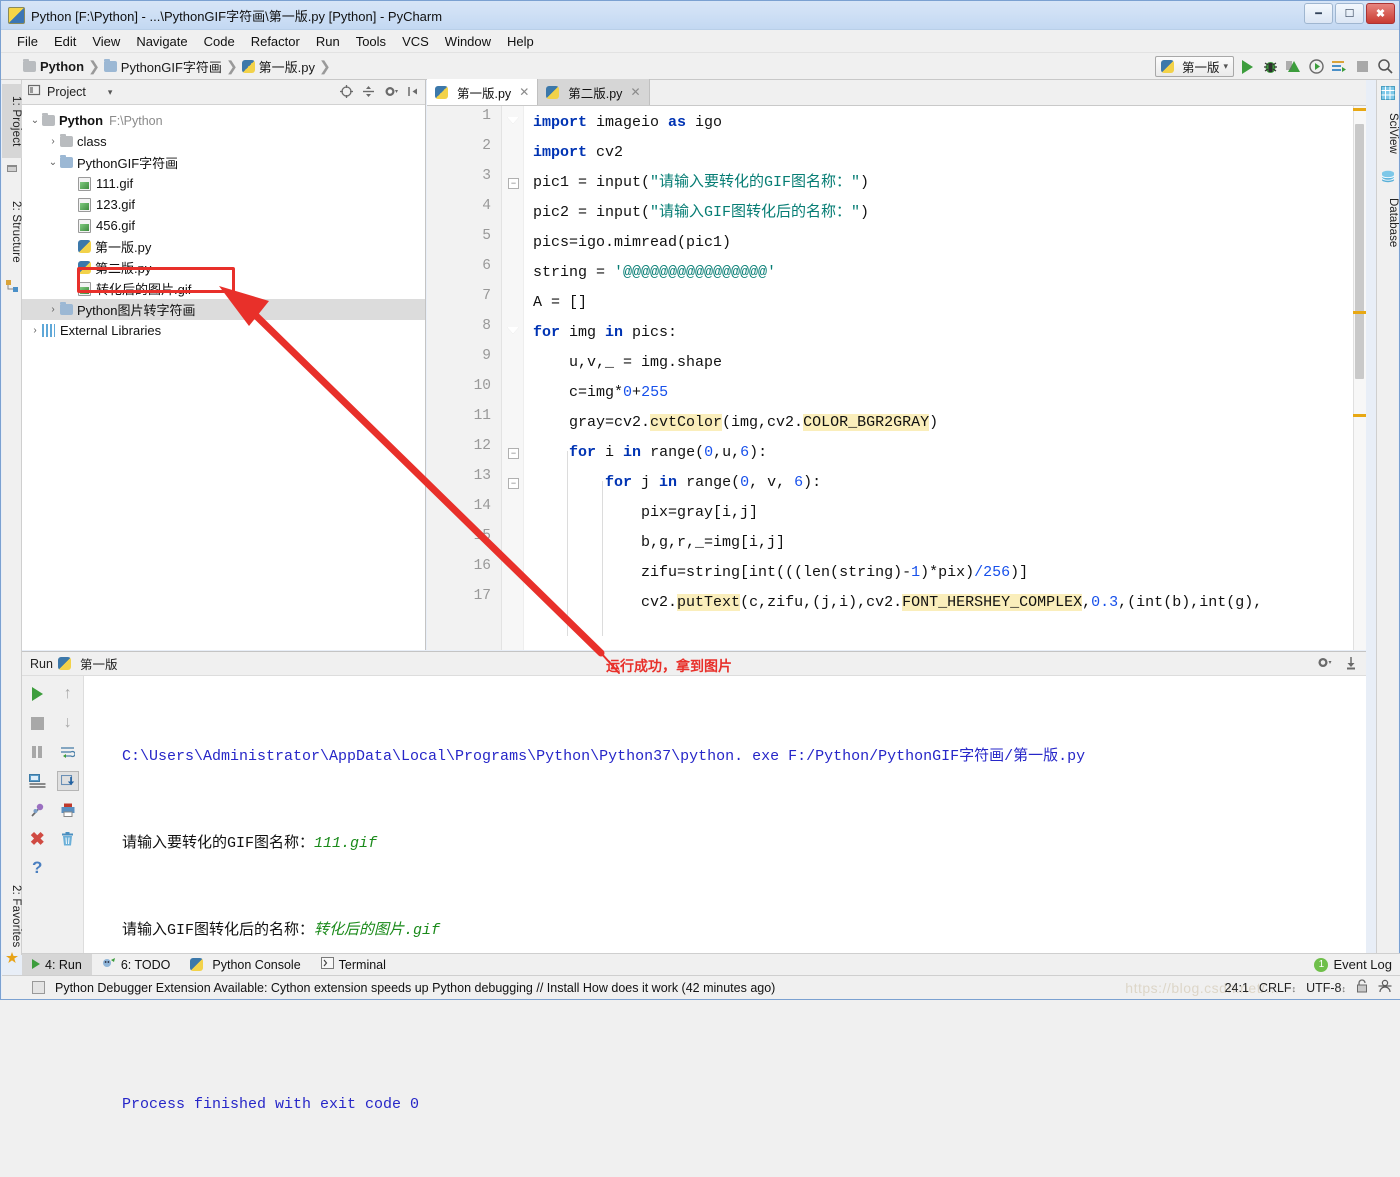 Image resolution: width=1400 pixels, height=1177 pixels. What do you see at coordinates (223, 120) in the screenshot?
I see `tree-item-python-root: ⌄ Python F:\Python` at bounding box center [223, 120].